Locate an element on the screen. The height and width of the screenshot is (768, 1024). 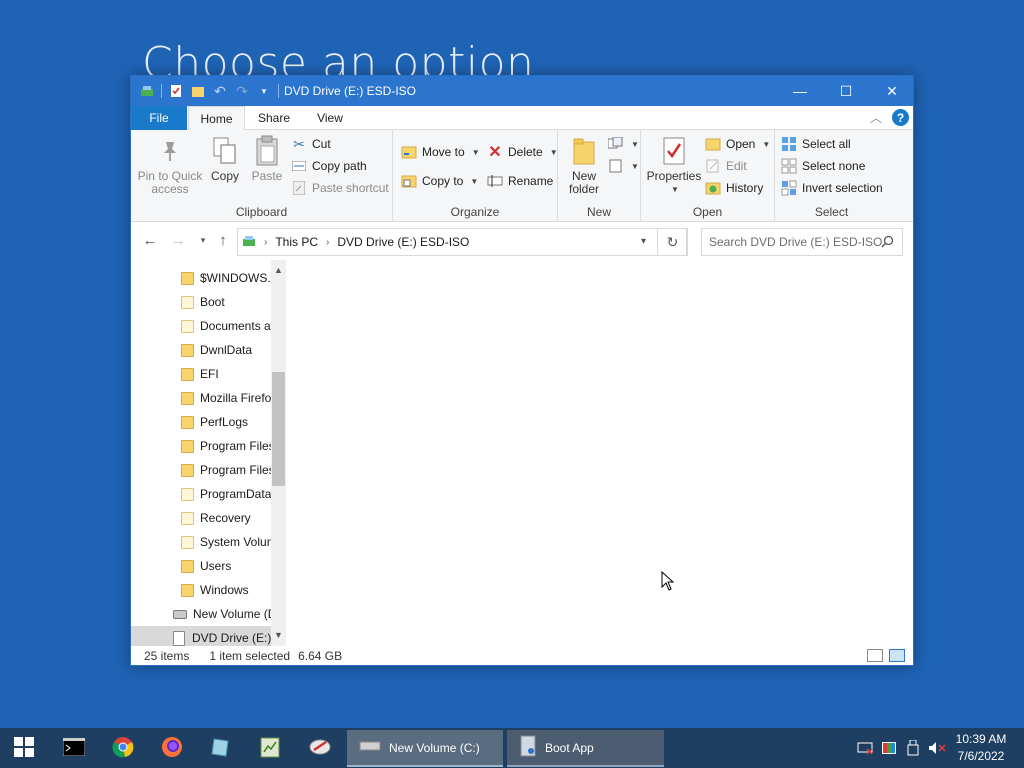
chevron-down-icon: ▾ is located at coordinates (643, 241).